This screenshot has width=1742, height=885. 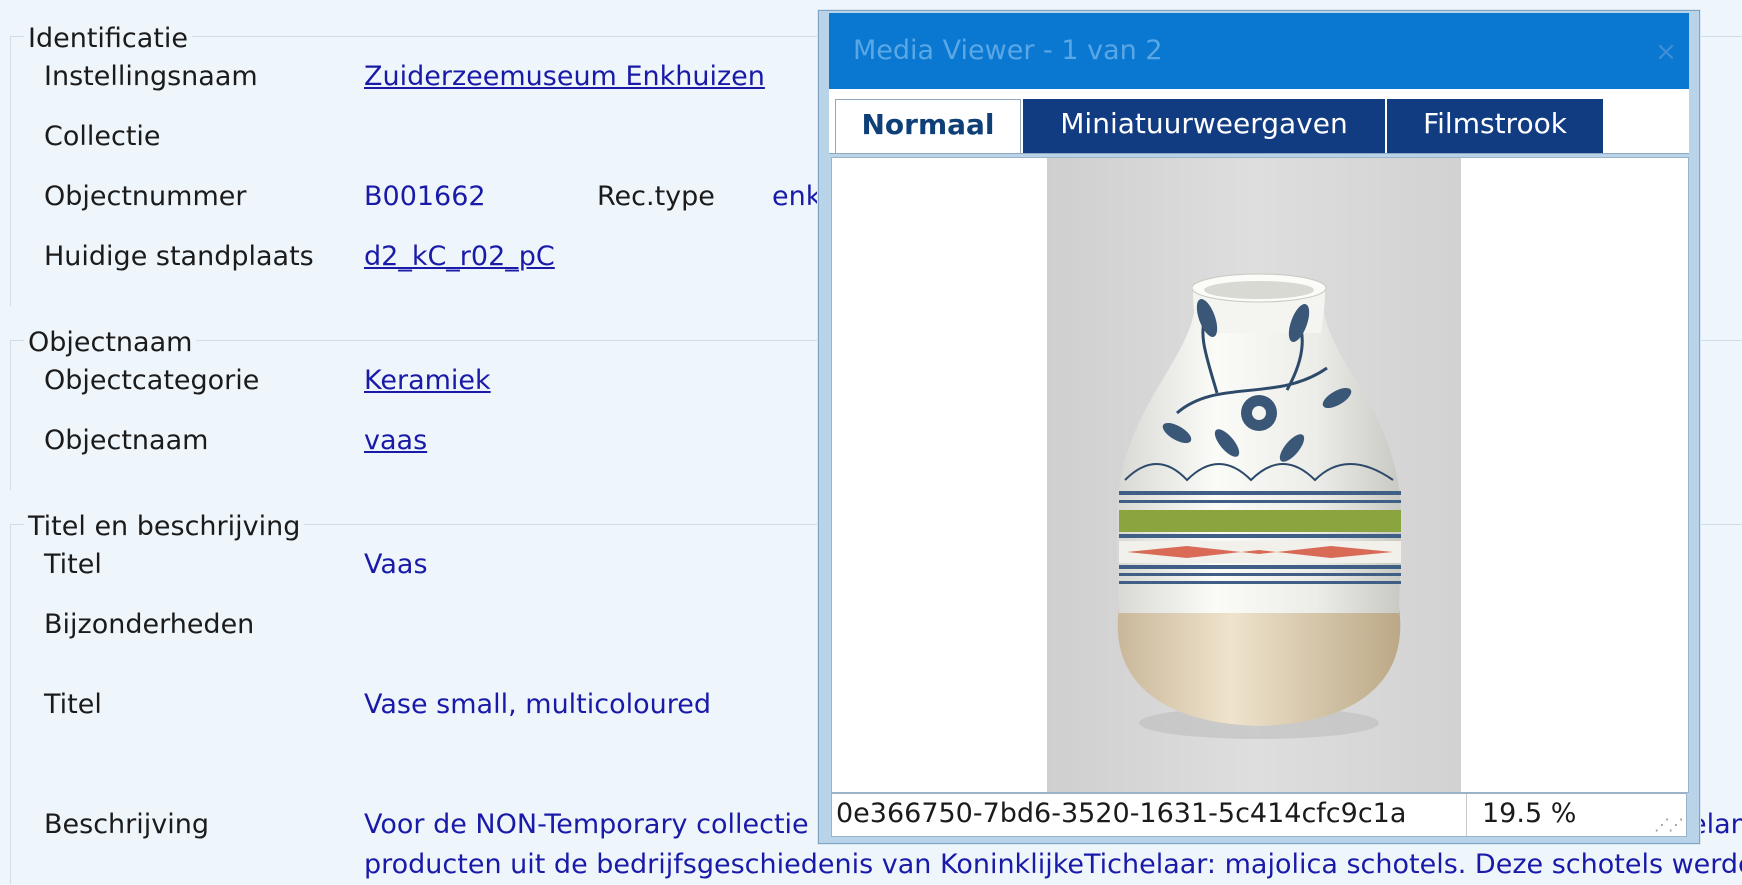 I want to click on titel-label: Titel, so click(x=73, y=564).